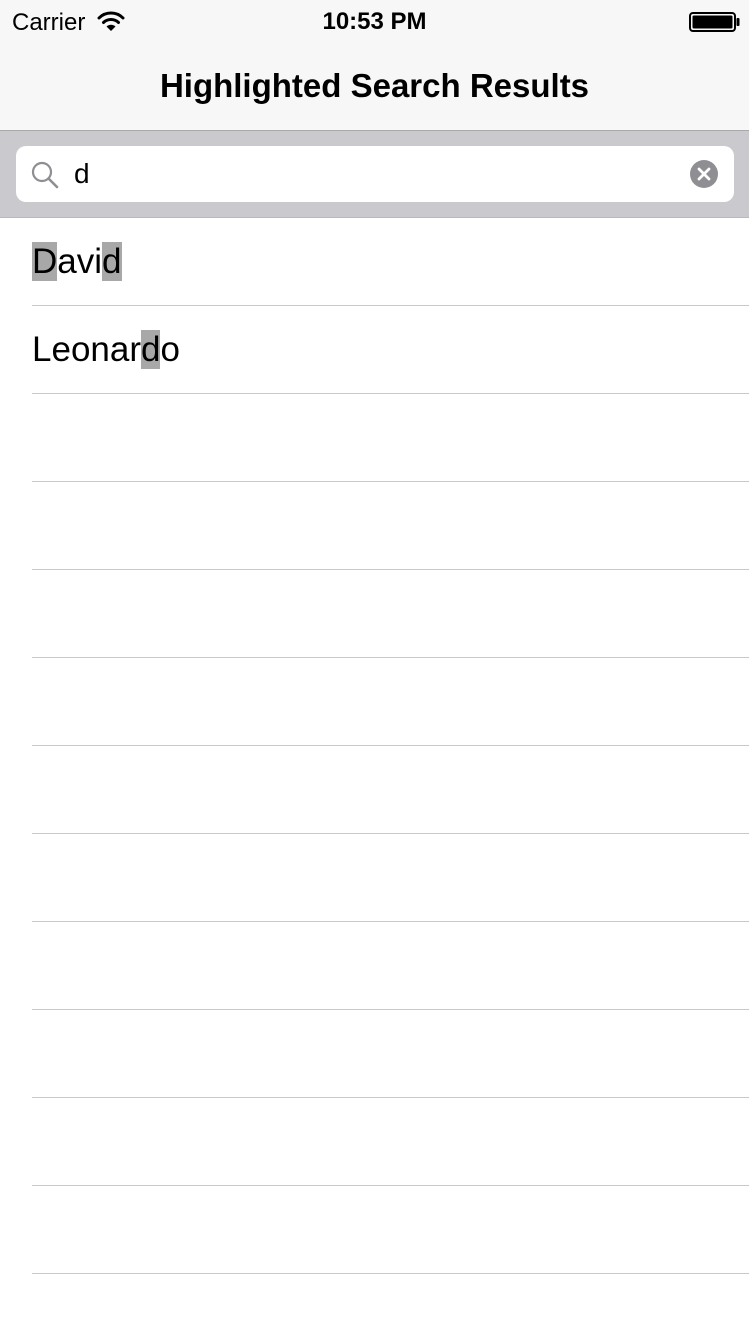 The width and height of the screenshot is (749, 1336). I want to click on clear-circle-icon, so click(704, 174).